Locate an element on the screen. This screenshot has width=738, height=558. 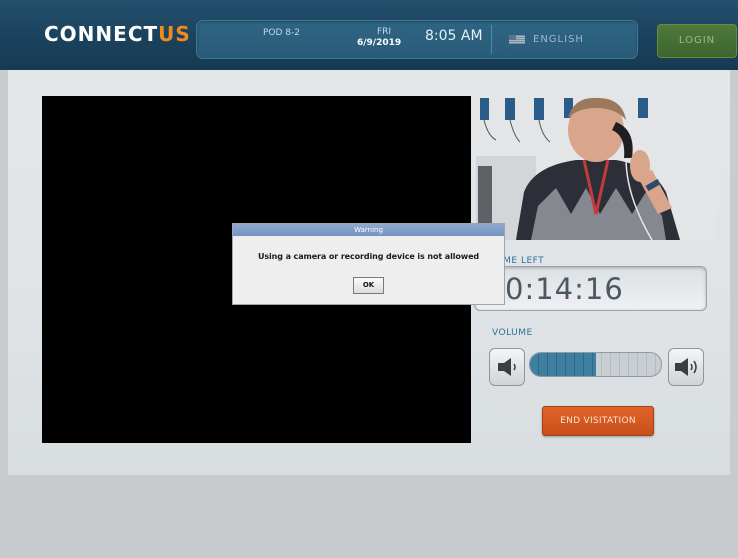
volume-up-button is located at coordinates (686, 367).